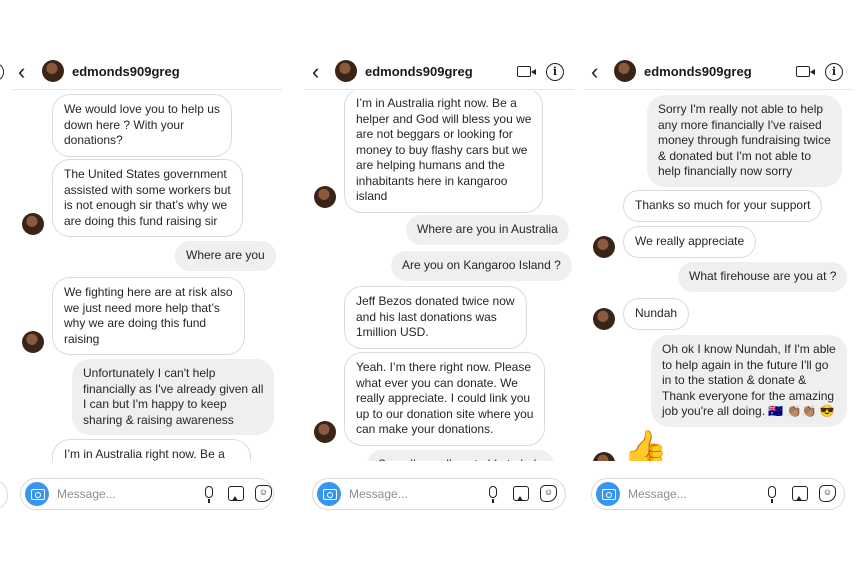 The image size is (862, 575). I want to click on thumbs-up-emoji: 👍, so click(645, 445).